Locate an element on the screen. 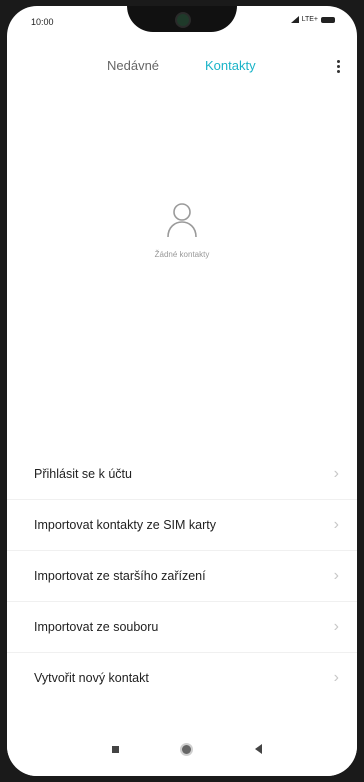 This screenshot has height=782, width=364. menu-item-label: Importovat ze souboru is located at coordinates (96, 627).